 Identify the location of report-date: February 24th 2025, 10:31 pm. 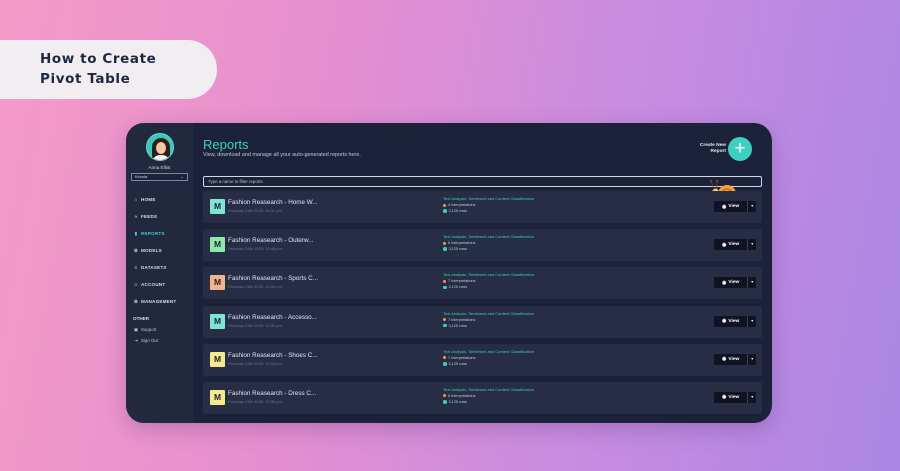
(255, 210).